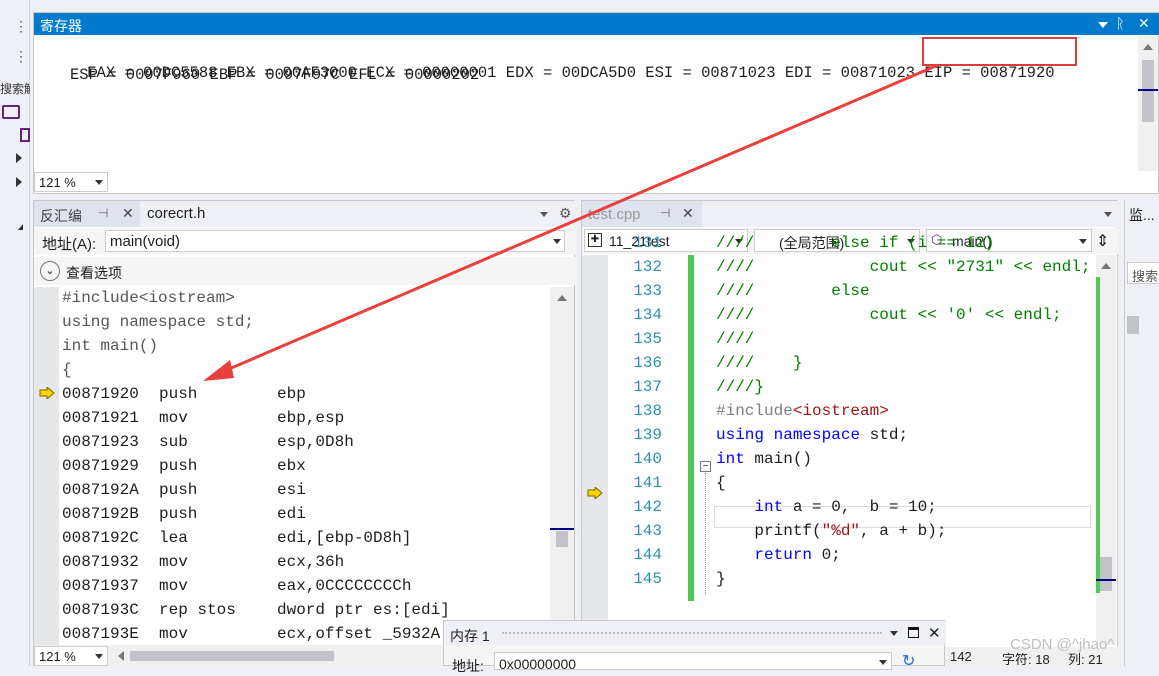 Image resolution: width=1159 pixels, height=676 pixels. Describe the element at coordinates (20, 227) in the screenshot. I see `collapse-arrow-icon` at that location.